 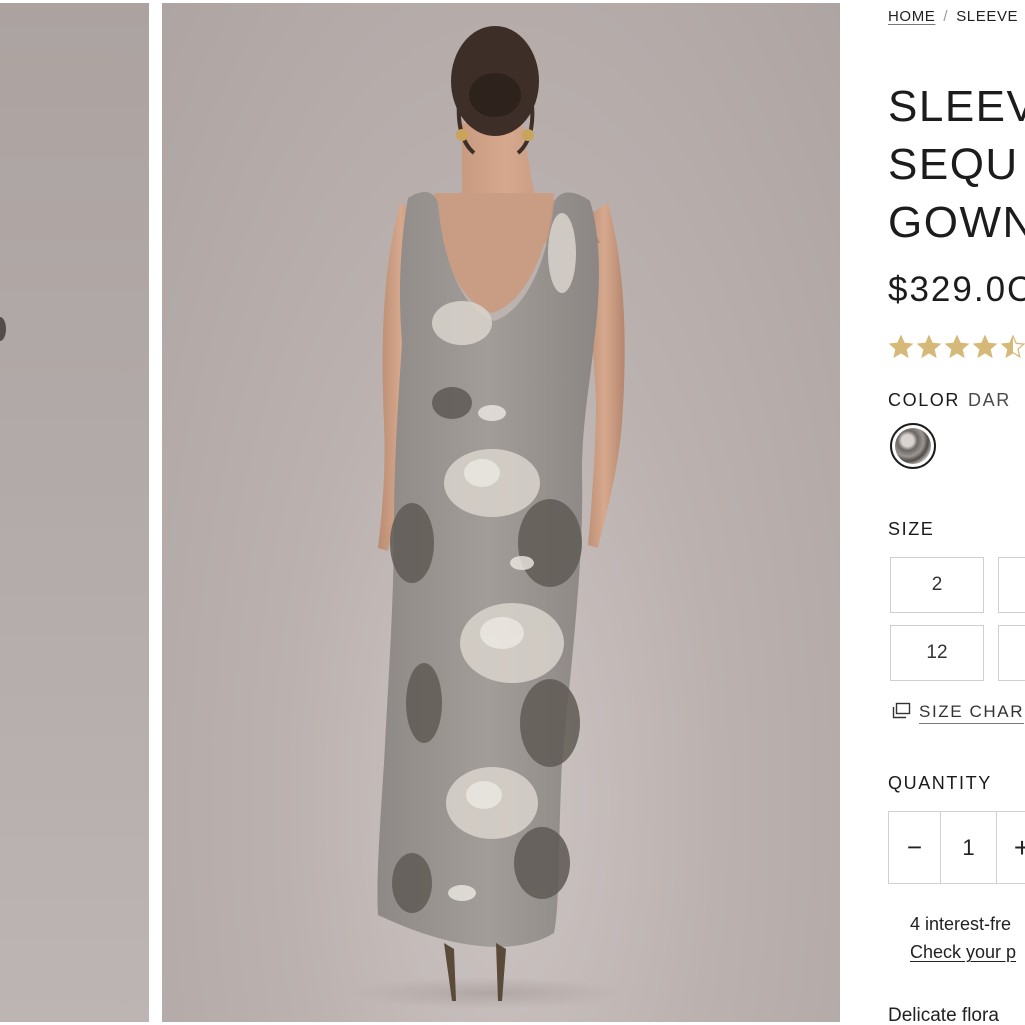 What do you see at coordinates (956, 289) in the screenshot?
I see `product-price: $329.0C` at bounding box center [956, 289].